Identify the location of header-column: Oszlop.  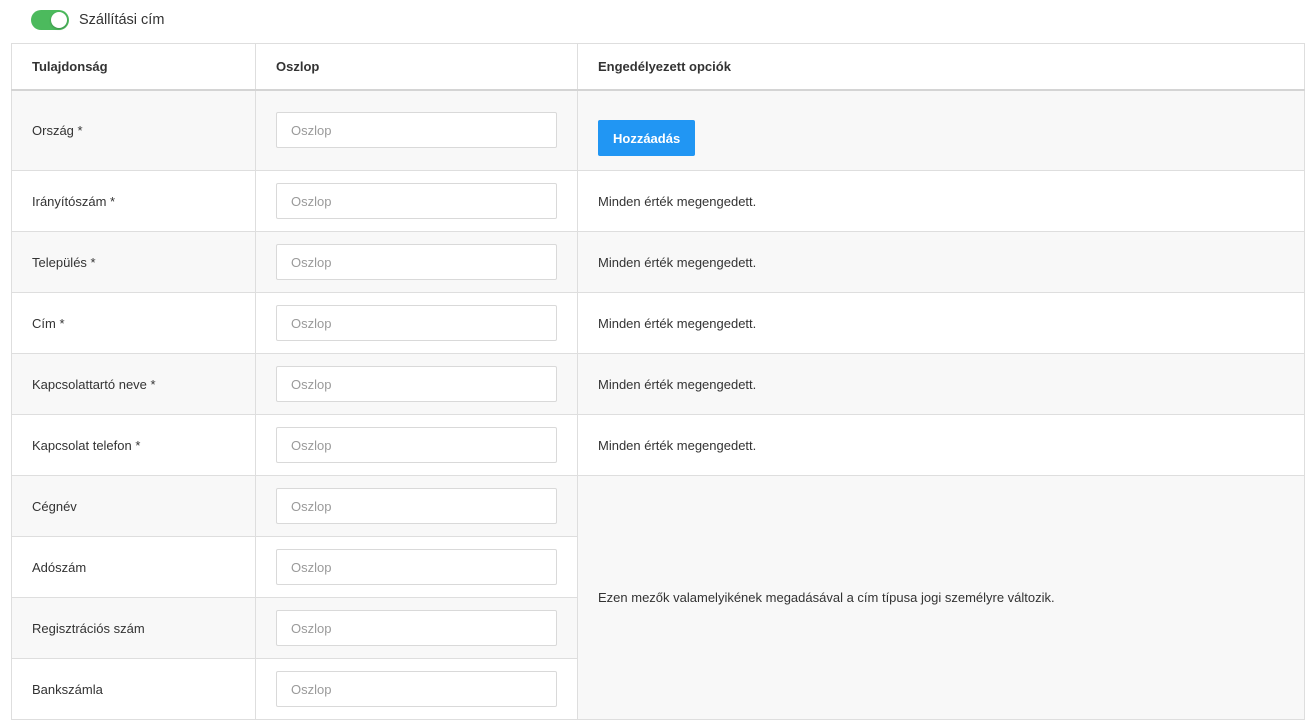
(416, 67).